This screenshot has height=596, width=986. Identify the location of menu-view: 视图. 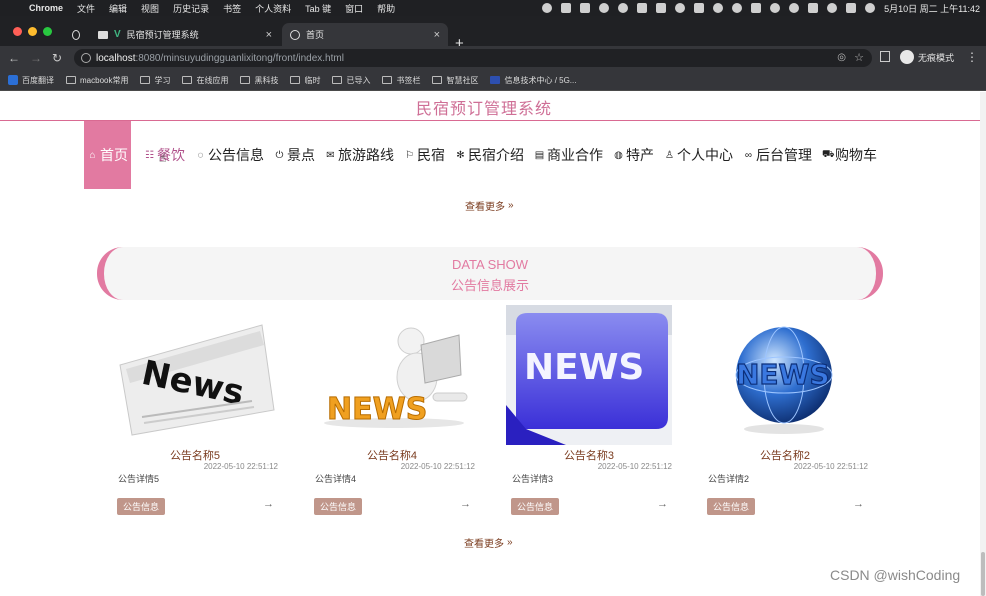
(150, 8).